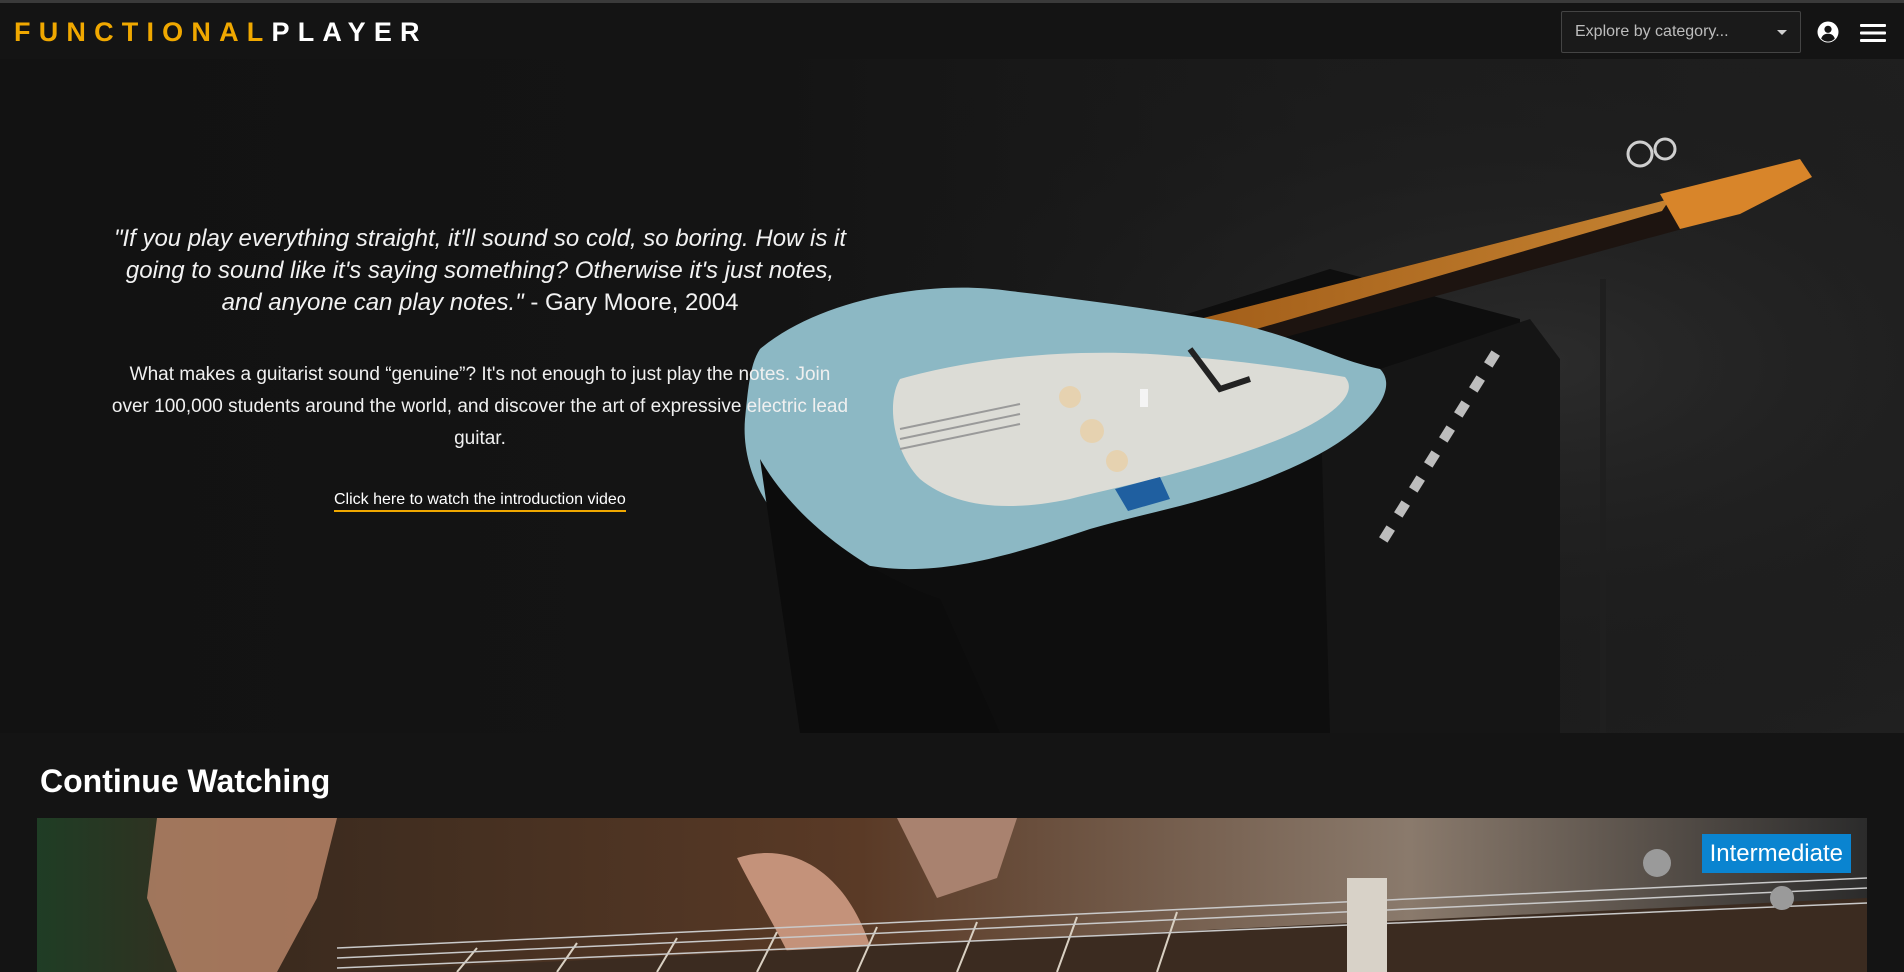 The image size is (1904, 972). Describe the element at coordinates (349, 32) in the screenshot. I see `logo-player: PLAYER` at that location.